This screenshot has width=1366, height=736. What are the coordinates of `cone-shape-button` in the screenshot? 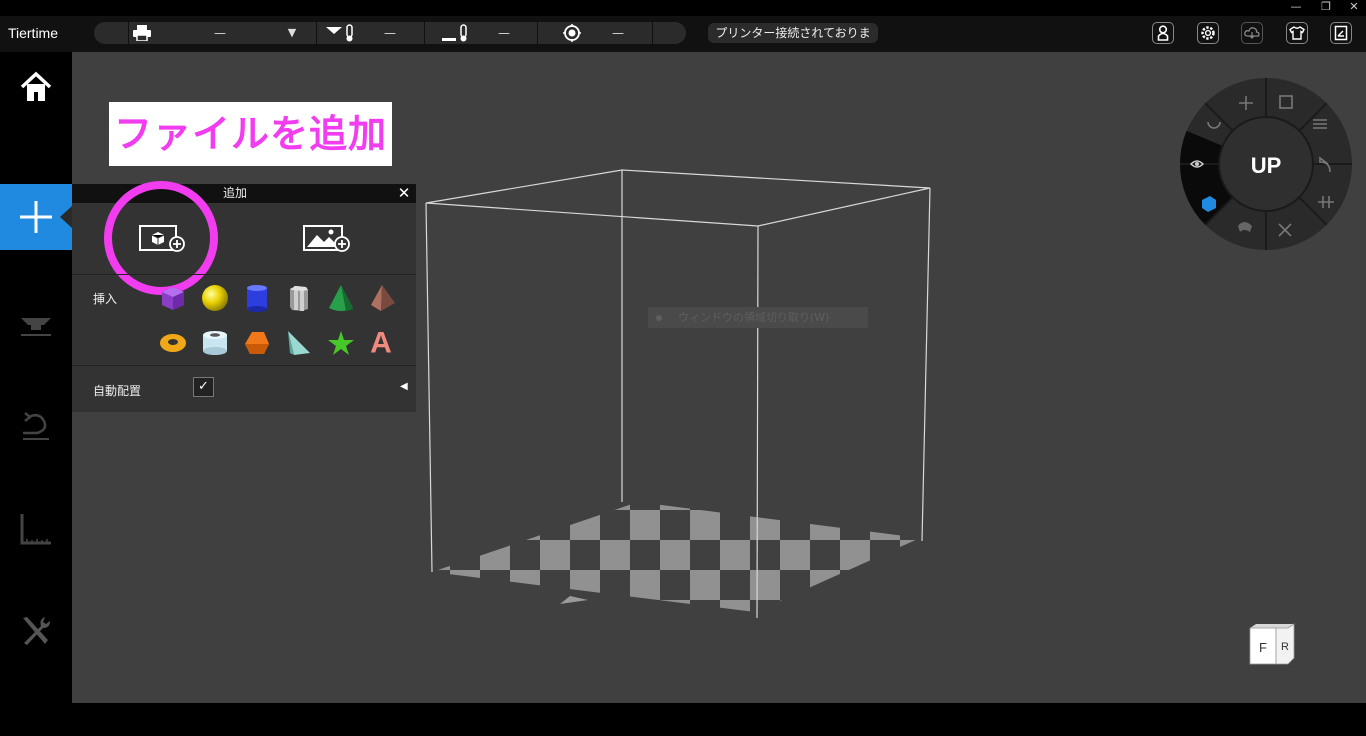 It's located at (341, 298).